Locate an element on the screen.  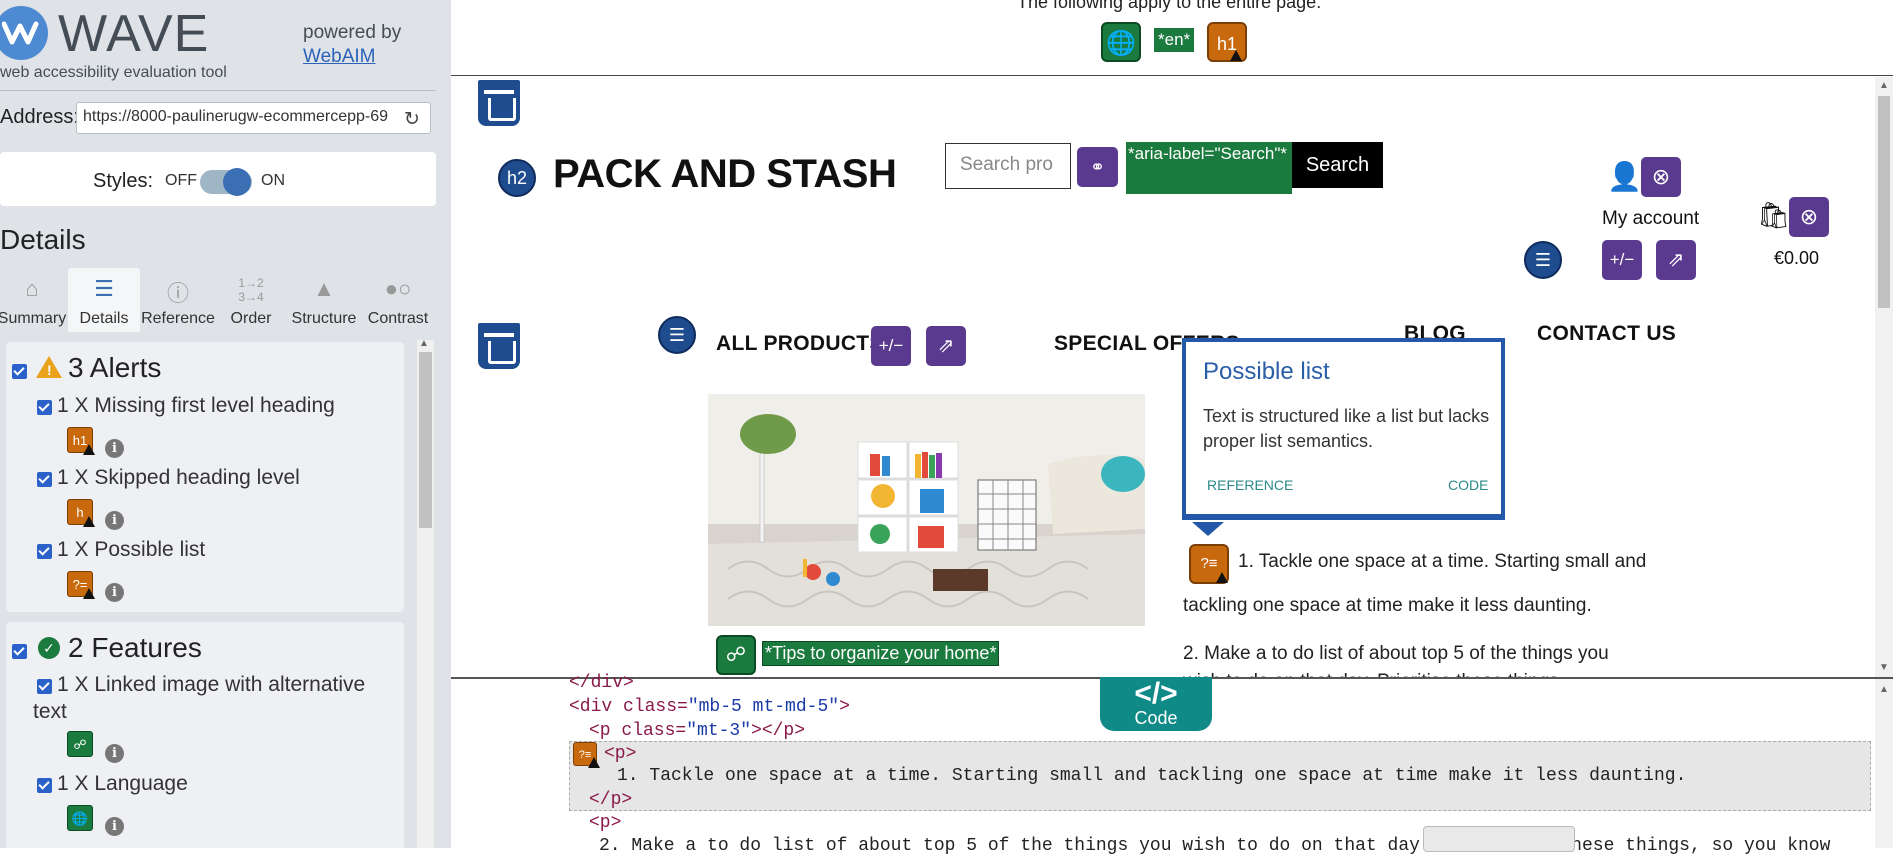
styles-on-label: ON is located at coordinates (273, 180).